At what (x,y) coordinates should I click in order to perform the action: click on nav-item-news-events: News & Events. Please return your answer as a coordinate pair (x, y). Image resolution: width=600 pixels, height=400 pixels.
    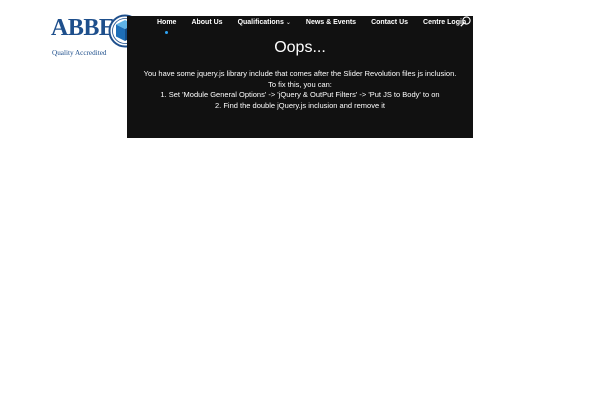
    Looking at the image, I should click on (331, 23).